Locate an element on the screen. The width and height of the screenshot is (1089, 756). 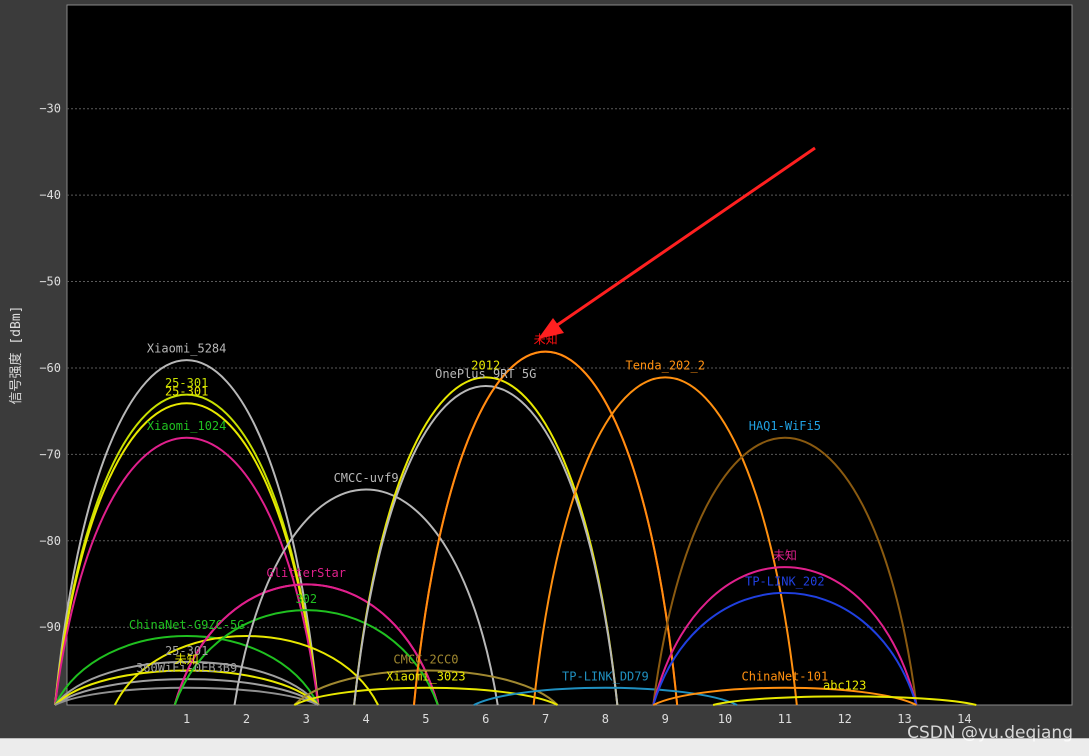
network-label: OnePlus 9RT 5G is located at coordinates (485, 374).